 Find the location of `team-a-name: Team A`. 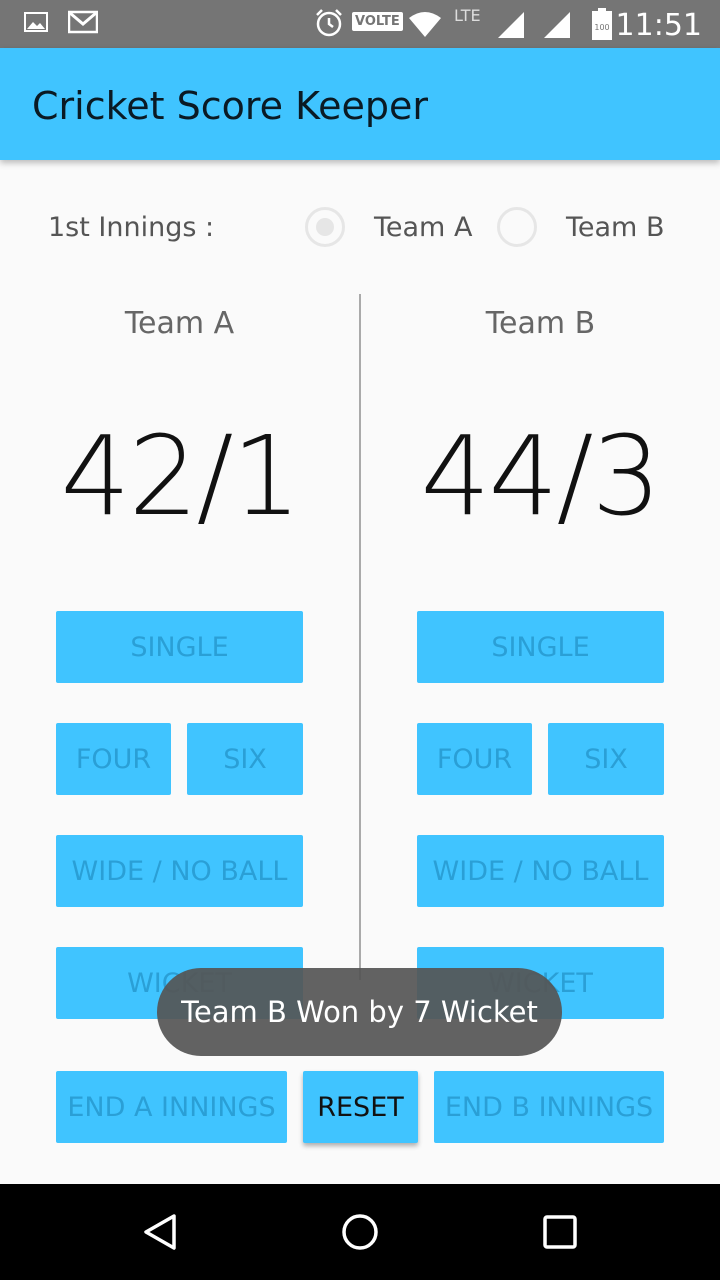

team-a-name: Team A is located at coordinates (179, 323).